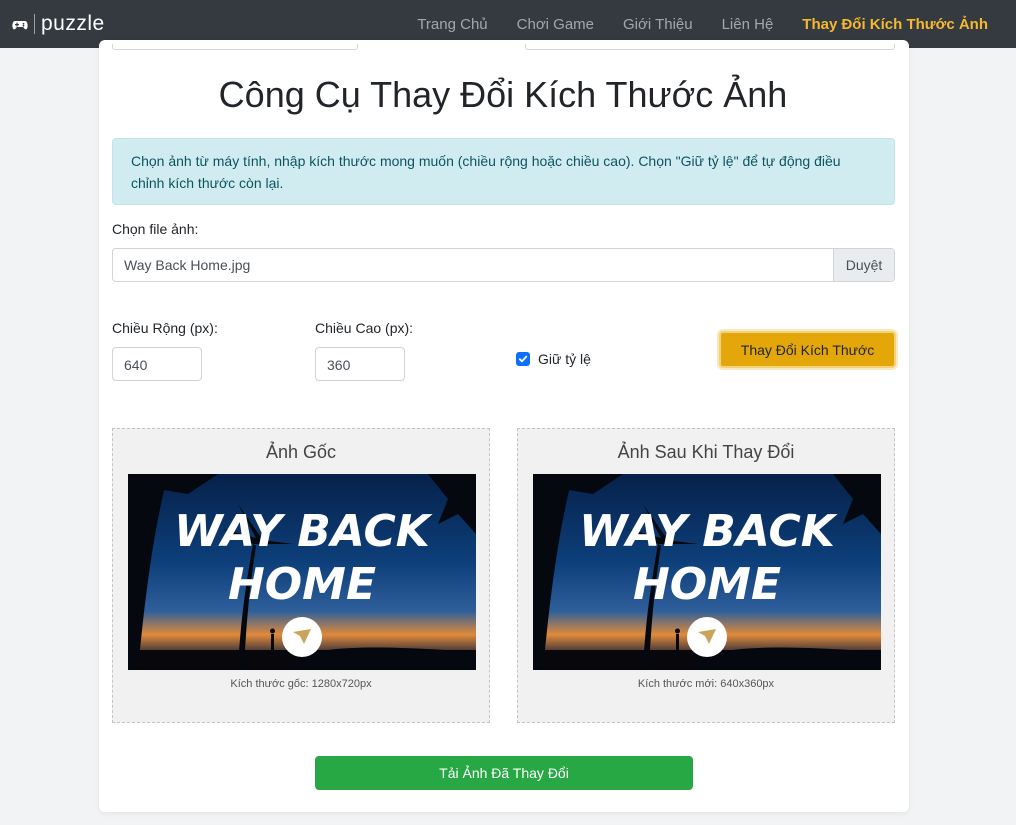  I want to click on brand-logo: puzzle, so click(58, 24).